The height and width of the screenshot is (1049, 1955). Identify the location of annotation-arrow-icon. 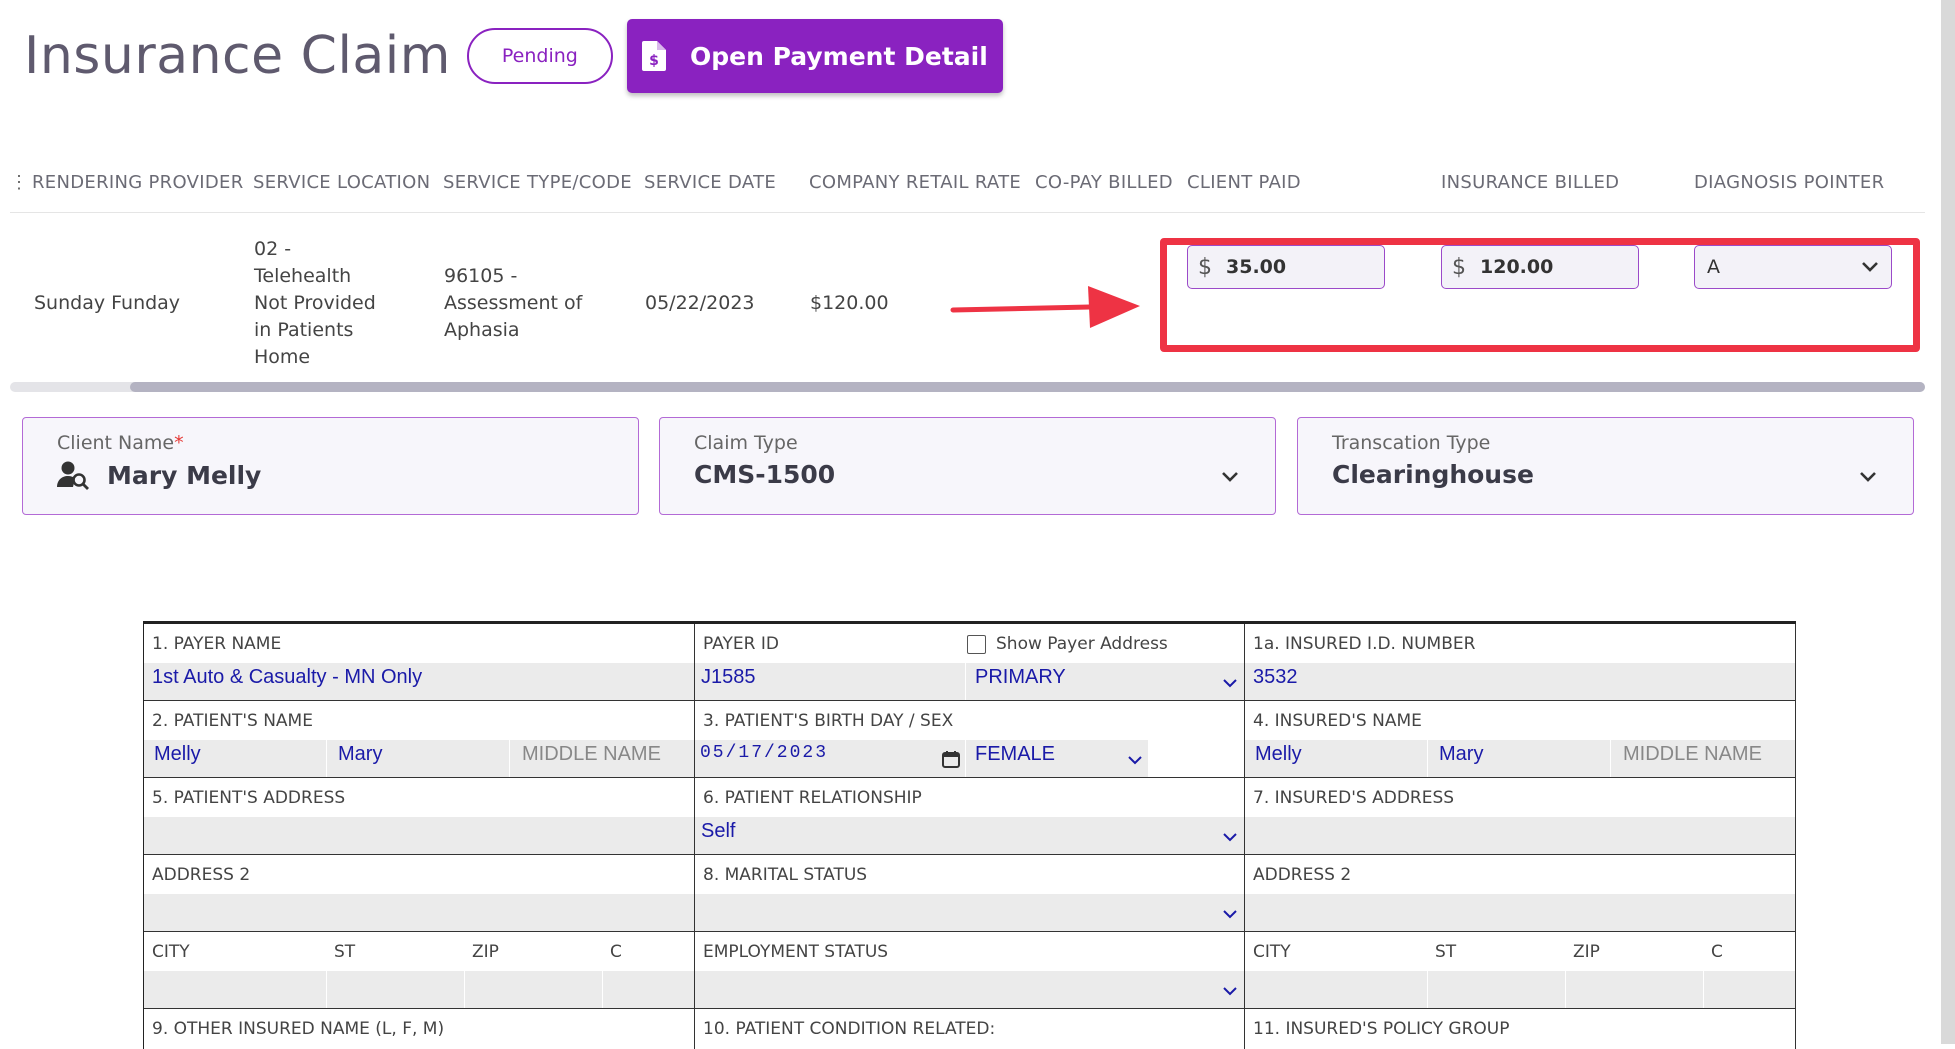
(1046, 309).